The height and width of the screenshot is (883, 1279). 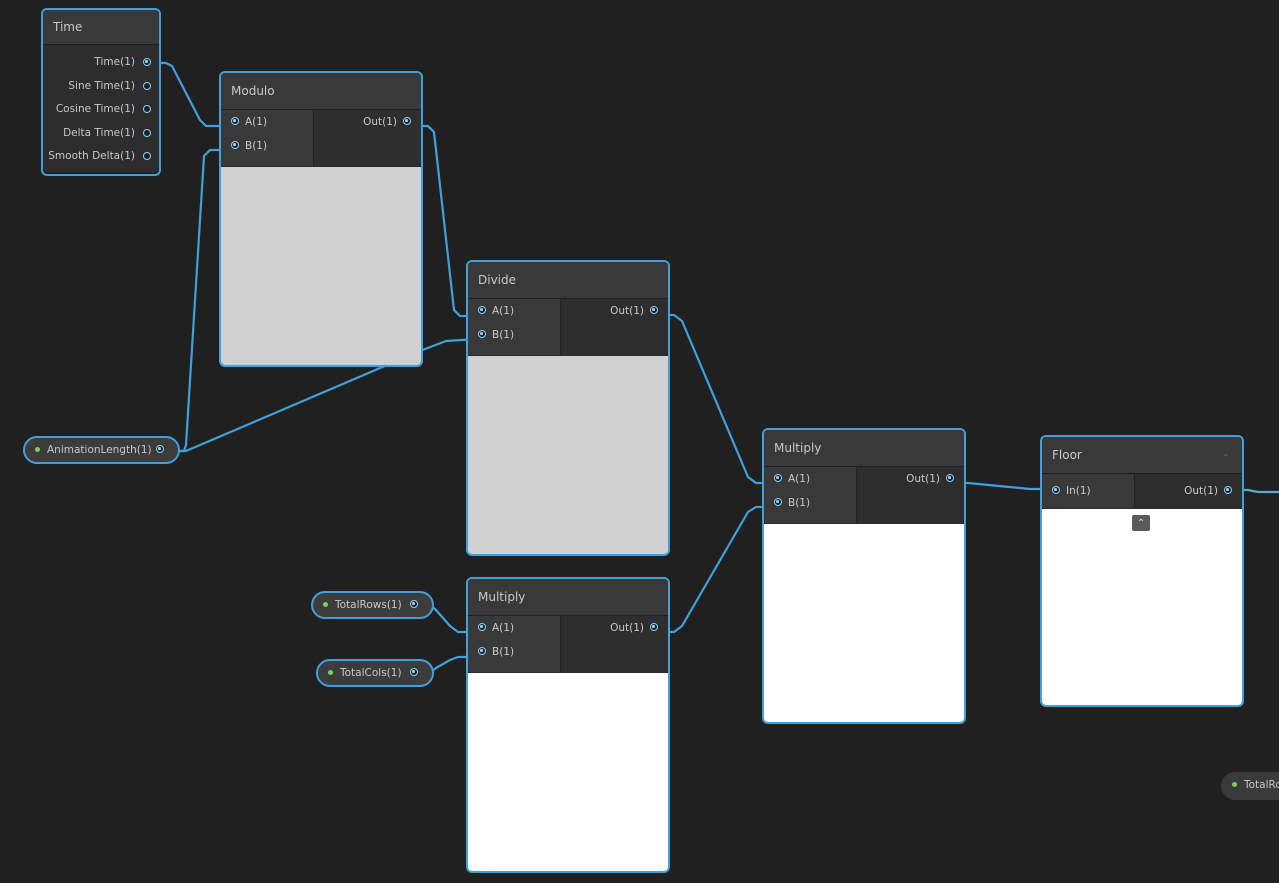 What do you see at coordinates (716, 399) in the screenshot?
I see `wire-divide-out-to-multiply-a` at bounding box center [716, 399].